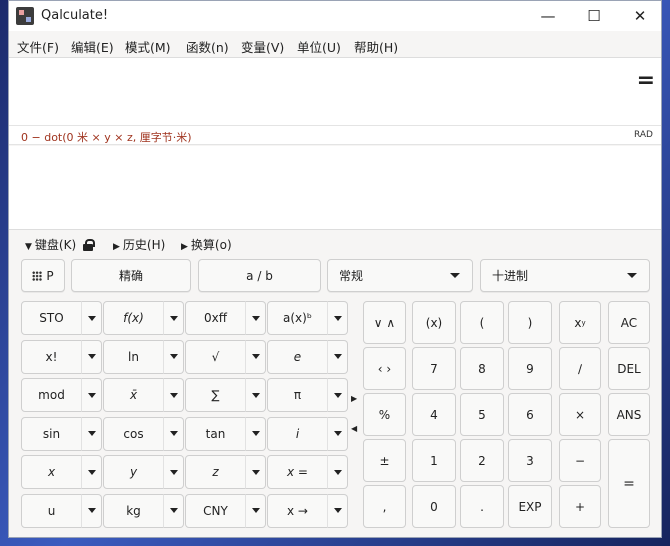 This screenshot has width=670, height=546. Describe the element at coordinates (434, 460) in the screenshot. I see `key-1: 1` at that location.